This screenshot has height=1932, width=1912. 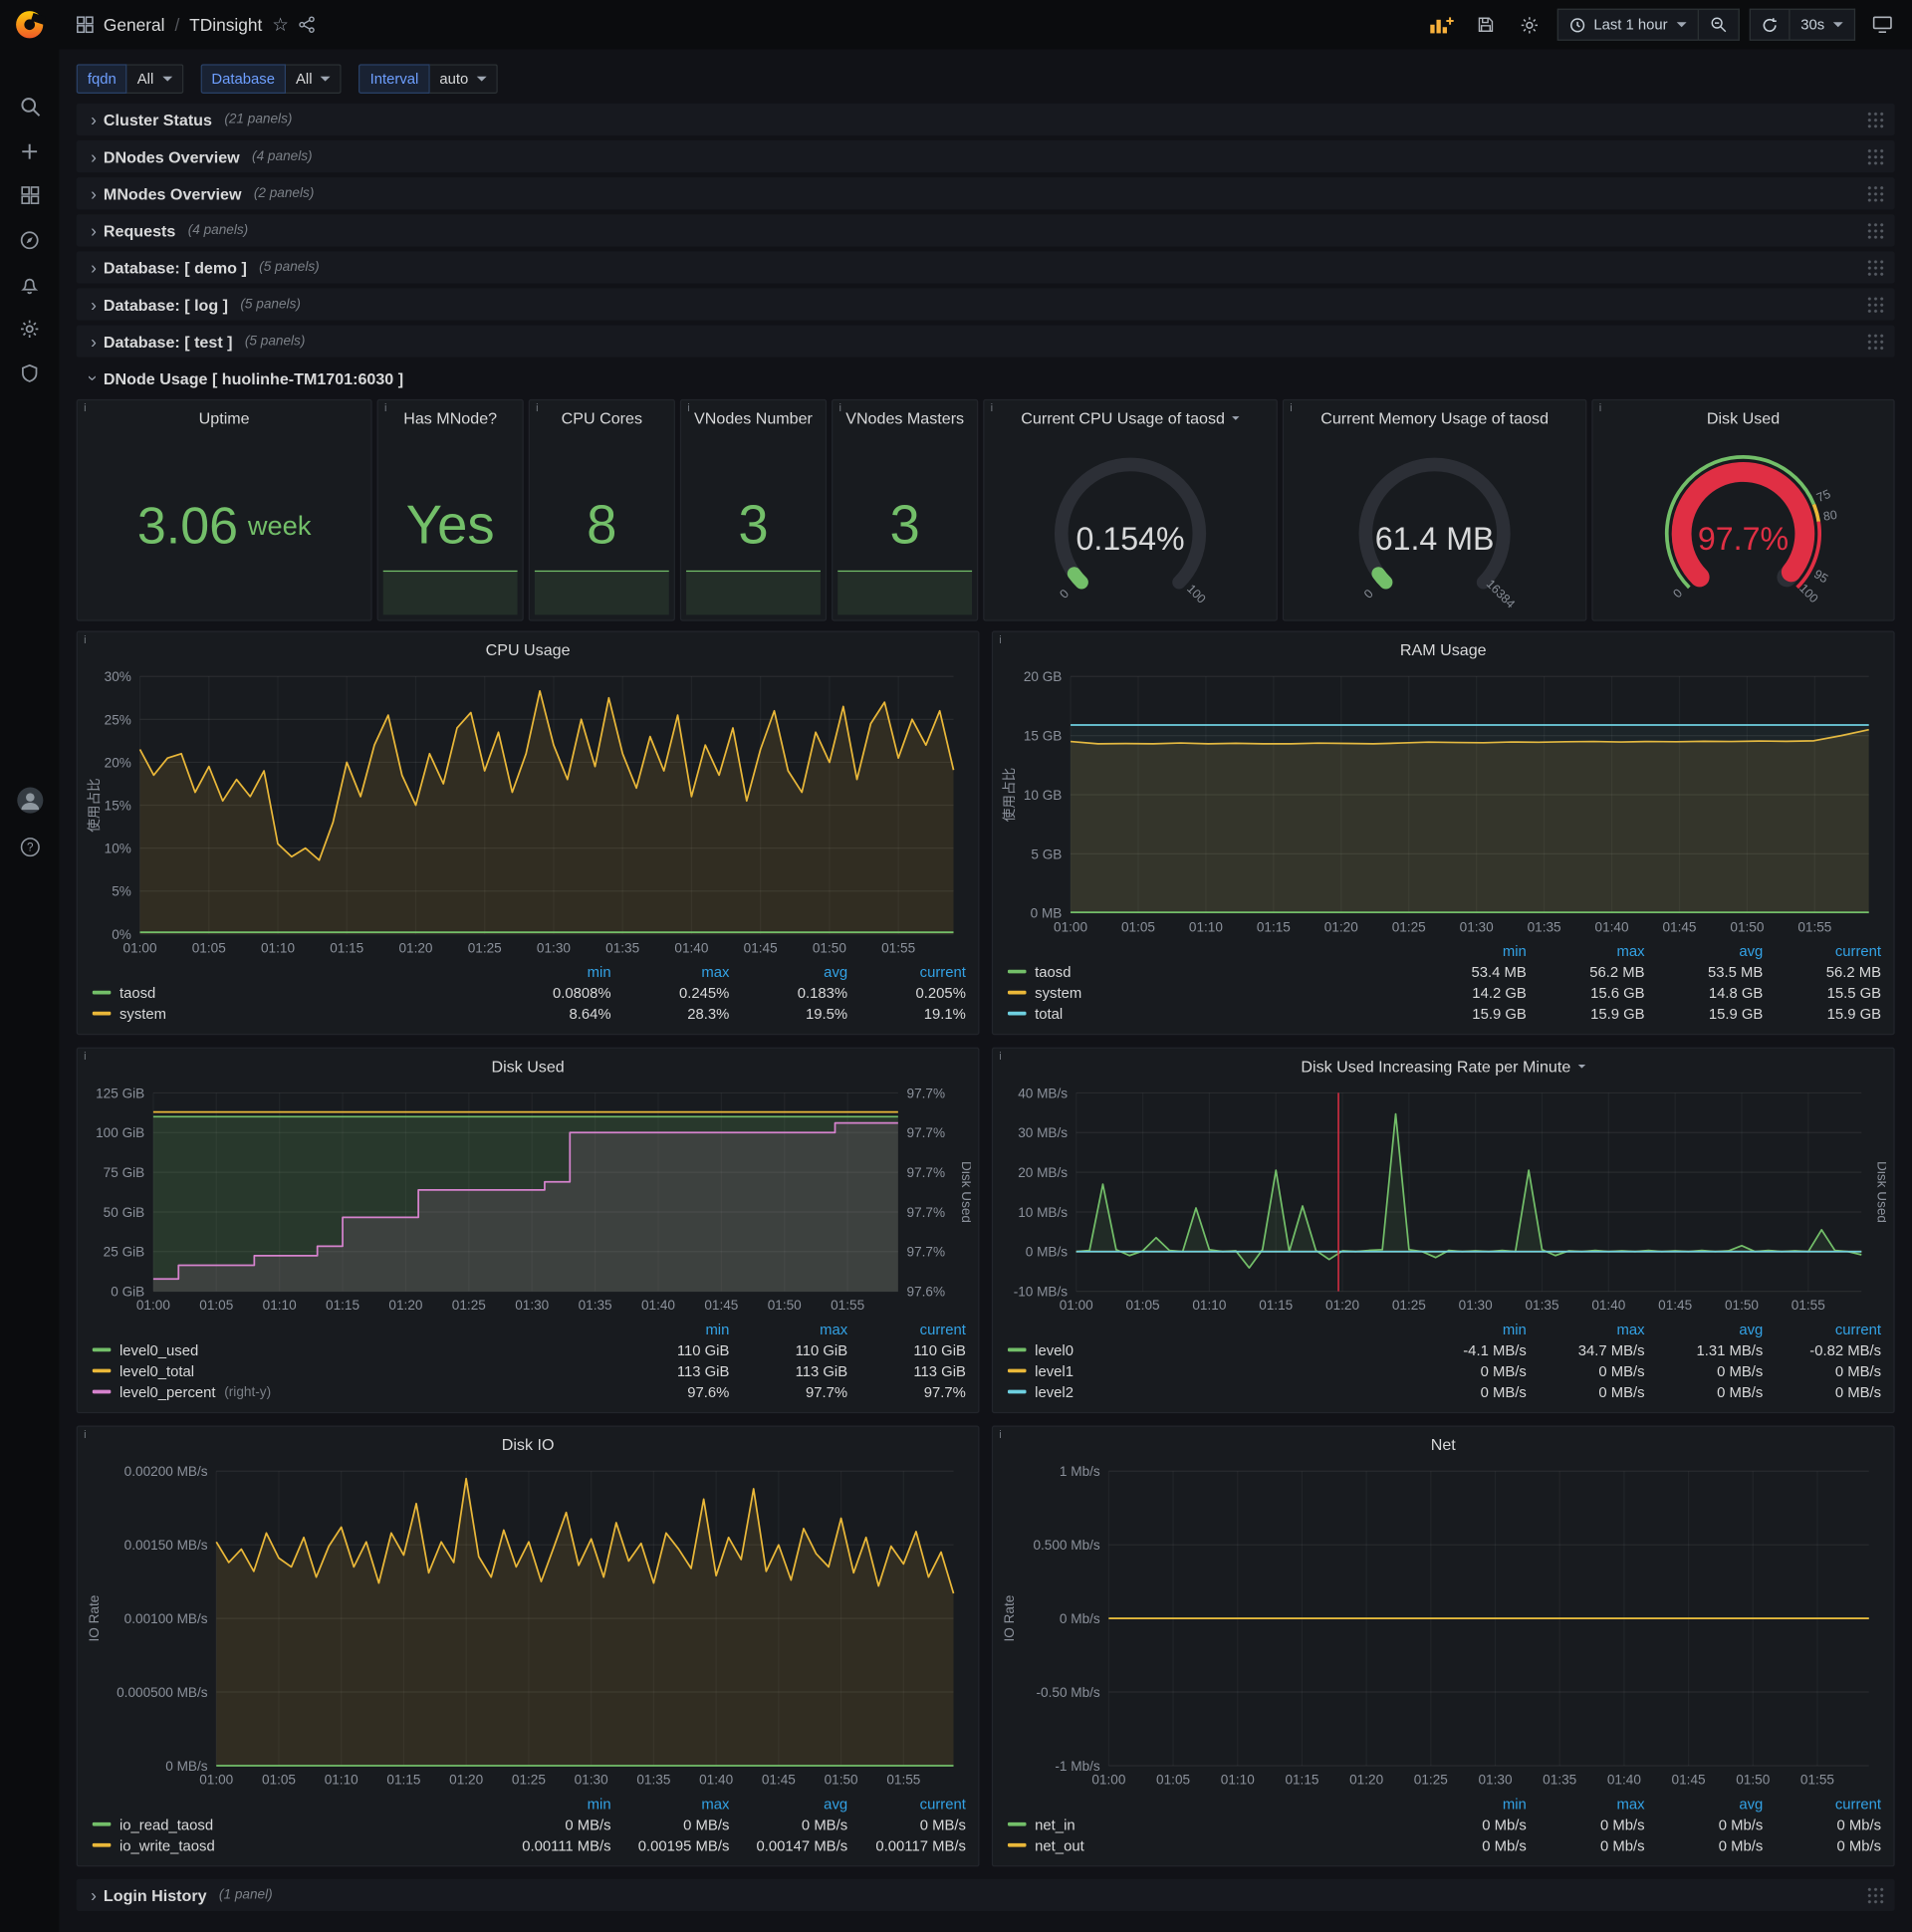 What do you see at coordinates (224, 418) in the screenshot?
I see `panel-title: Uptime` at bounding box center [224, 418].